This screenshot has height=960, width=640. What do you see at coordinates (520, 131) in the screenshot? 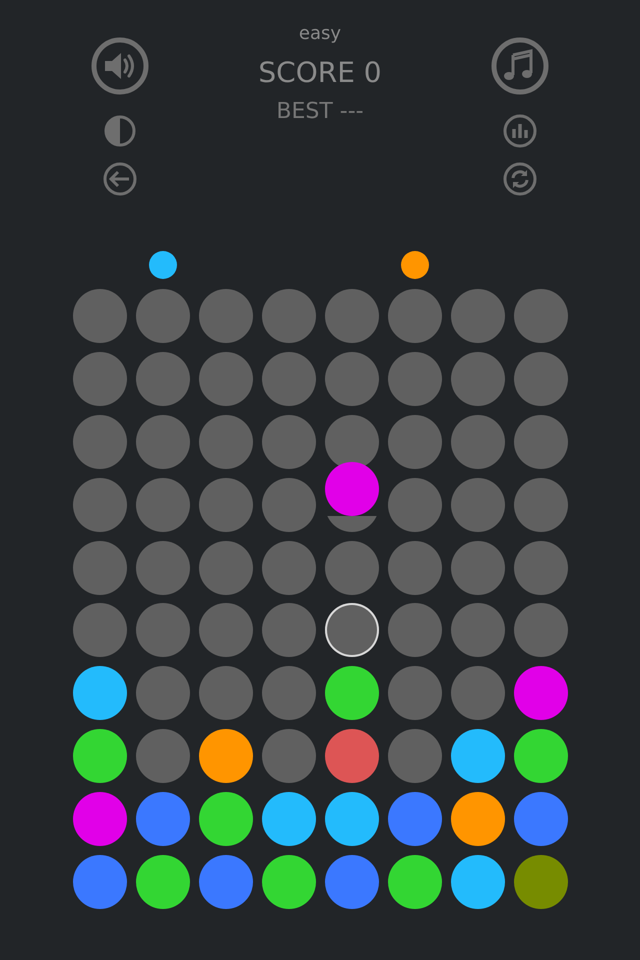
I see `bar-chart-icon` at bounding box center [520, 131].